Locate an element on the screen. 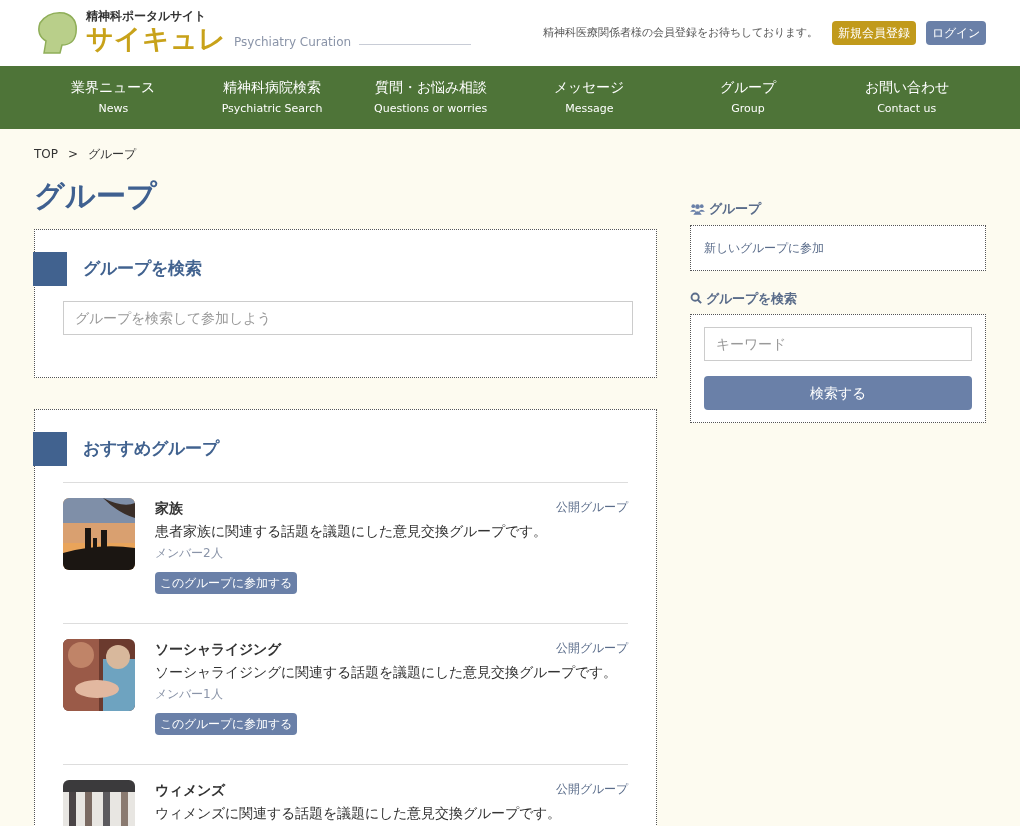 This screenshot has width=1020, height=826. search-button: 検索する is located at coordinates (838, 393).